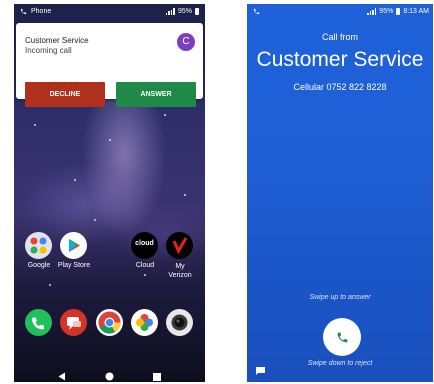 Image resolution: width=434 pixels, height=384 pixels. What do you see at coordinates (48, 50) in the screenshot?
I see `notification-status: Incoming call` at bounding box center [48, 50].